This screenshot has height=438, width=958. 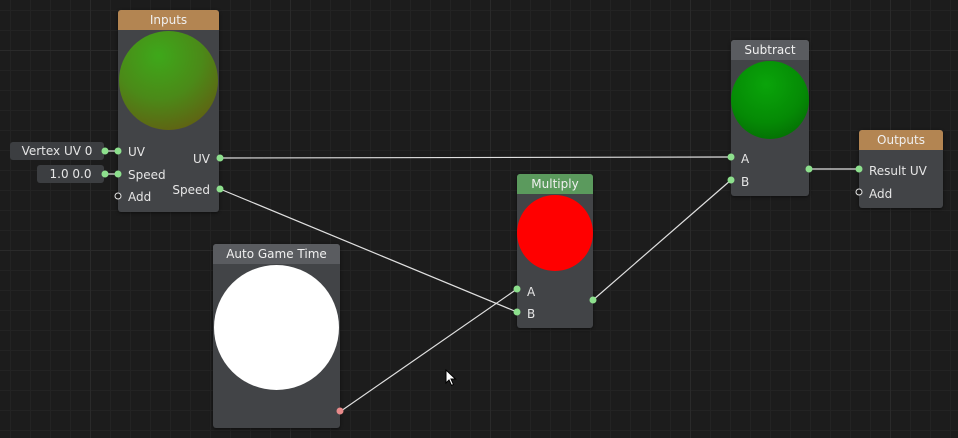 What do you see at coordinates (531, 292) in the screenshot?
I see `multiply-pin-a-in-label: A` at bounding box center [531, 292].